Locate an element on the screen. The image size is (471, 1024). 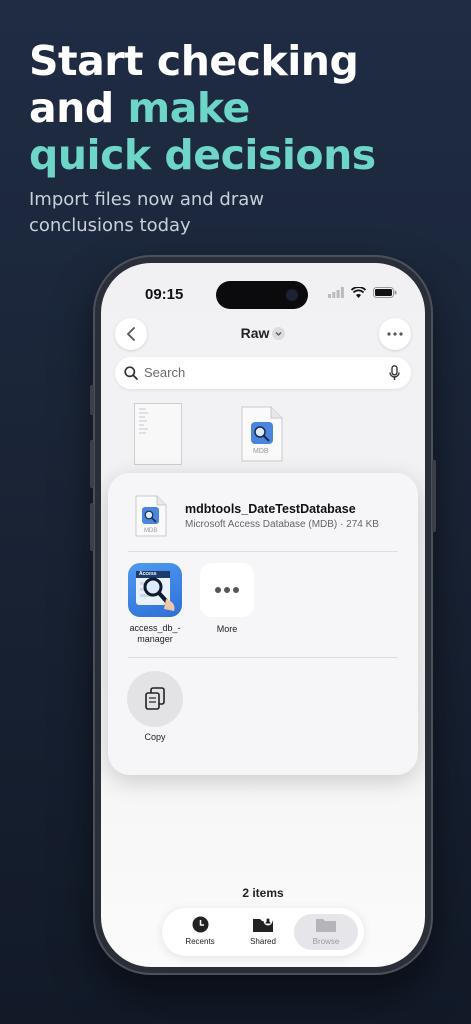
shared-file-icon: MDB is located at coordinates (151, 518).